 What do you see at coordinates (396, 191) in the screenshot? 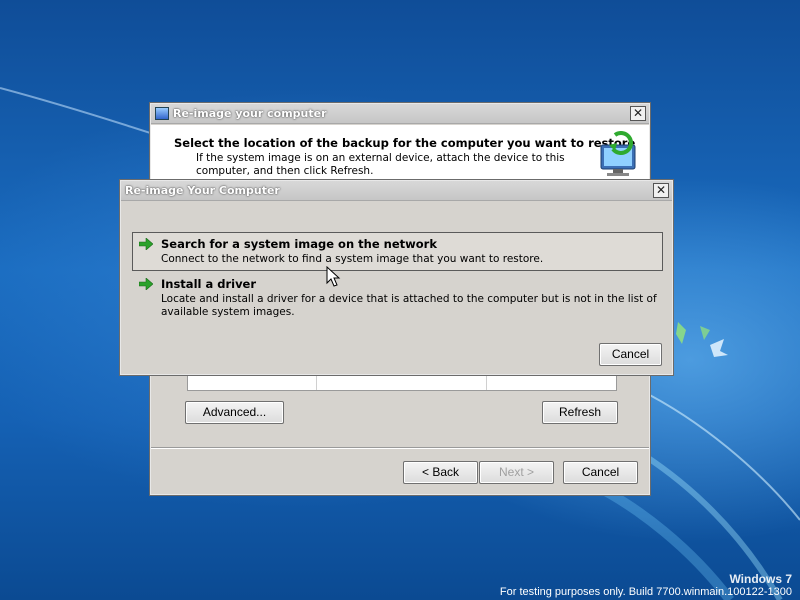
I see `dialog-titlebar: Re-image Your Computer ✕` at bounding box center [396, 191].